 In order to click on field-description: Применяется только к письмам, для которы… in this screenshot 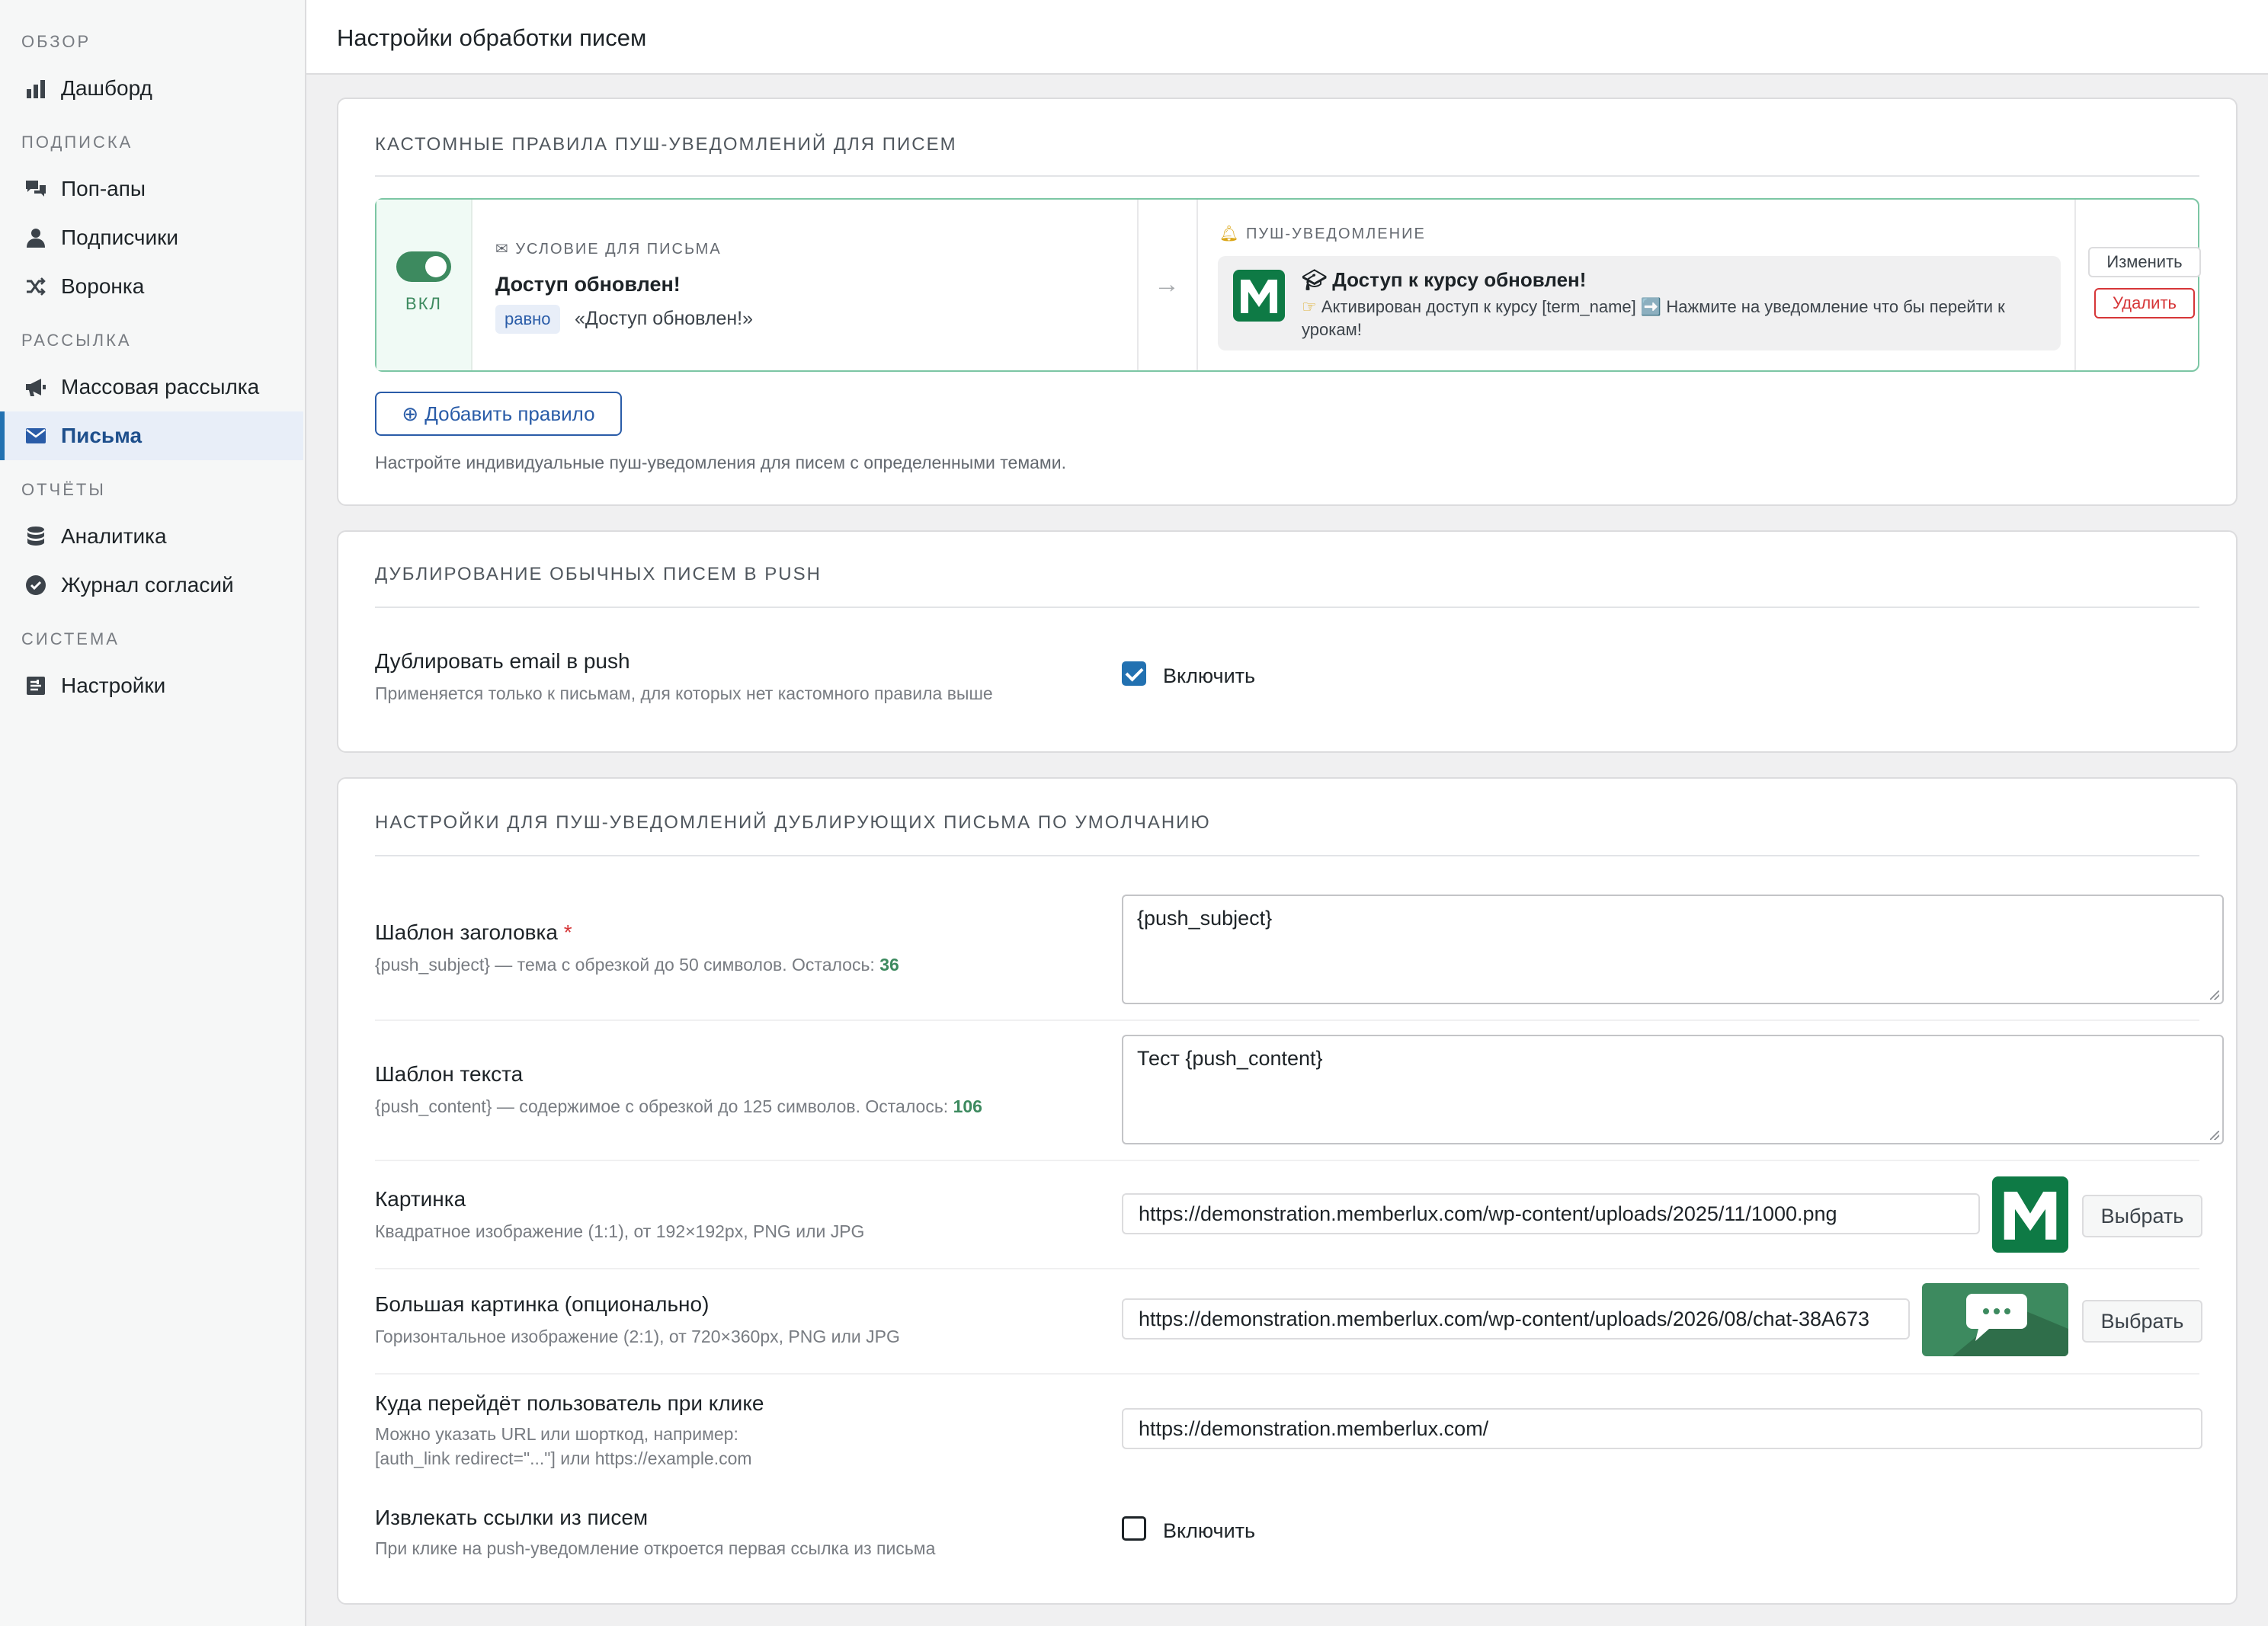, I will do `click(684, 693)`.